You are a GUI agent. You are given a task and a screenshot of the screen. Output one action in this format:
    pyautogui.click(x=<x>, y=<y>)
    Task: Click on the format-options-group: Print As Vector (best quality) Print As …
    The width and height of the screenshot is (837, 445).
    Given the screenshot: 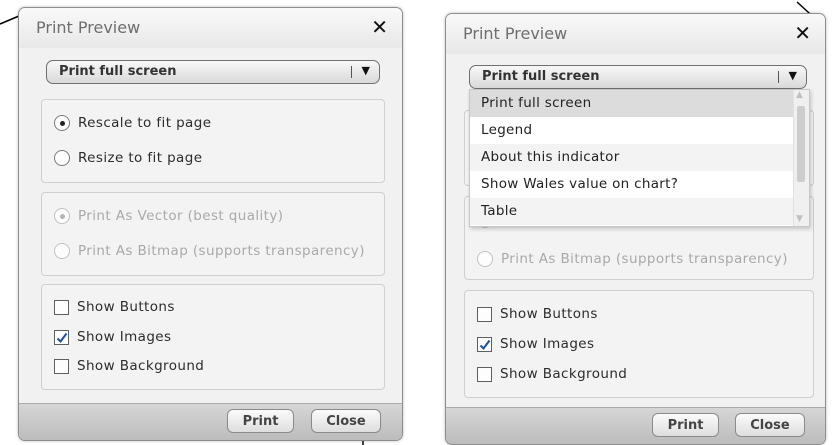 What is the action you would take?
    pyautogui.click(x=213, y=234)
    